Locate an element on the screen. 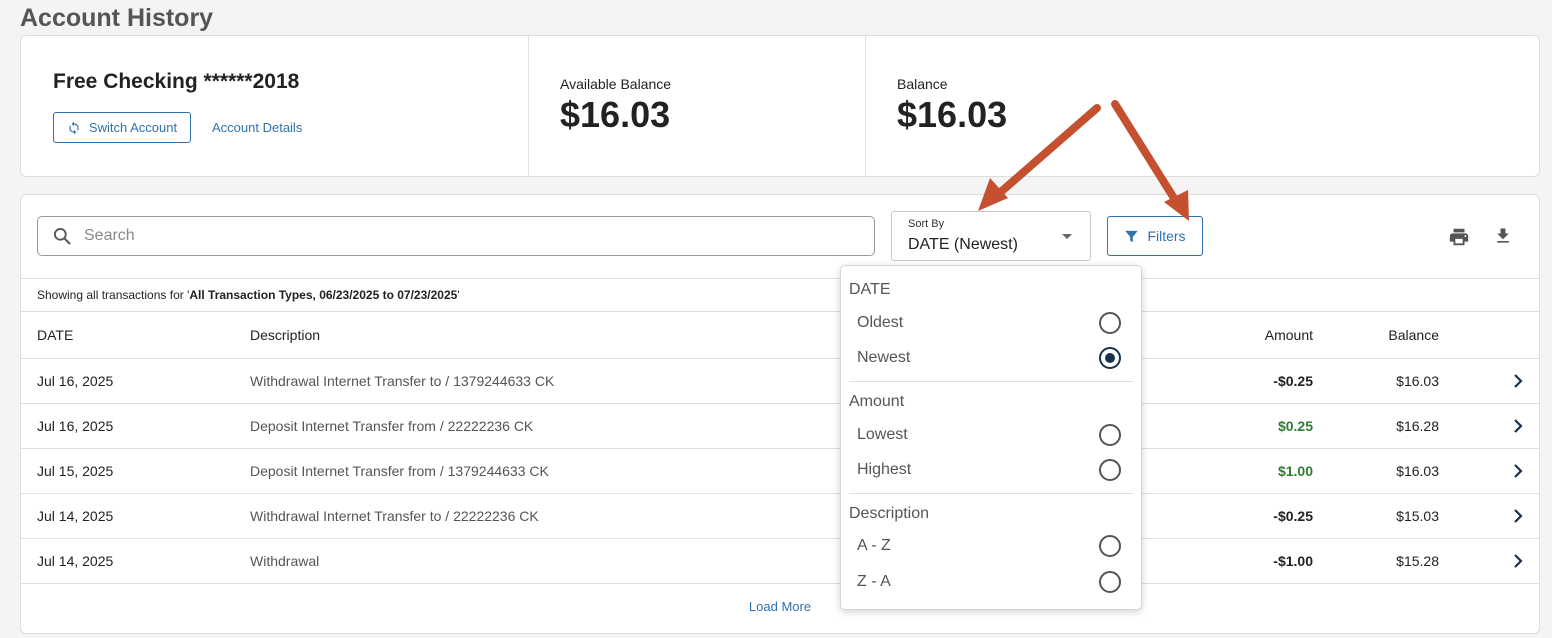 This screenshot has width=1552, height=638. row-description: Withdrawal is located at coordinates (285, 561).